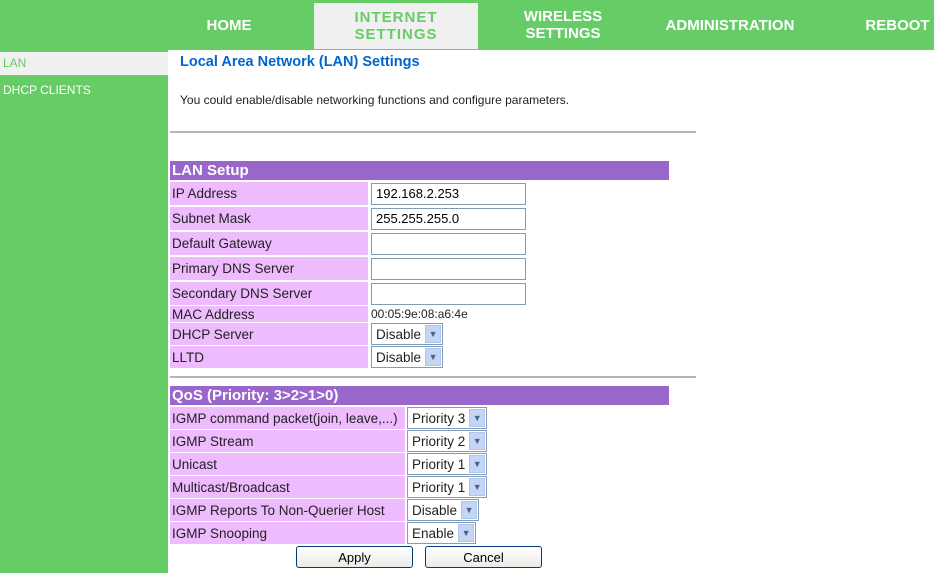  I want to click on nav-label: ADMINISTRATION, so click(730, 25).